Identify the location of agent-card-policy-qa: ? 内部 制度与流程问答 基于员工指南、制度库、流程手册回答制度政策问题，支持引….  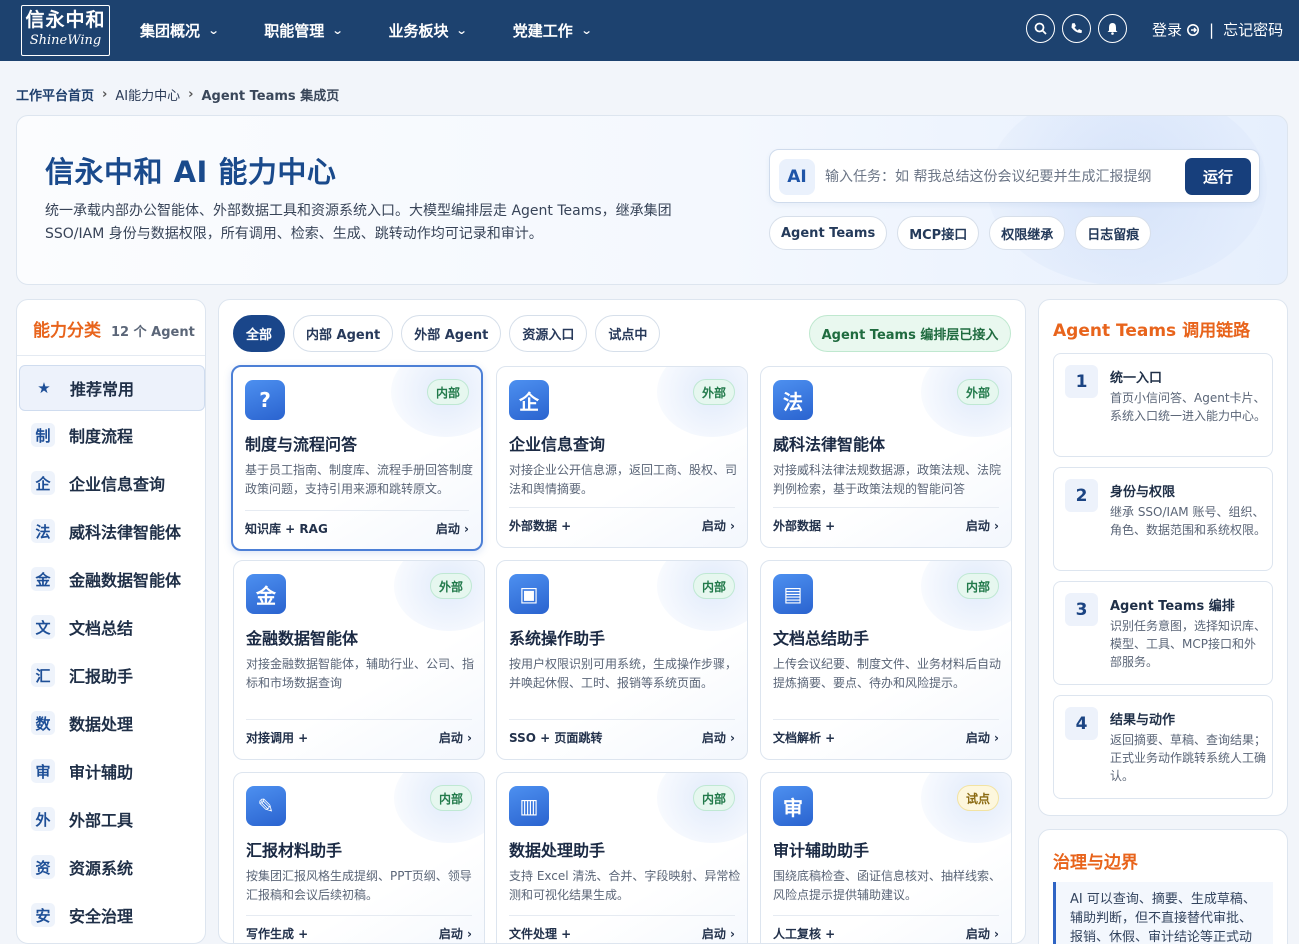
(357, 458).